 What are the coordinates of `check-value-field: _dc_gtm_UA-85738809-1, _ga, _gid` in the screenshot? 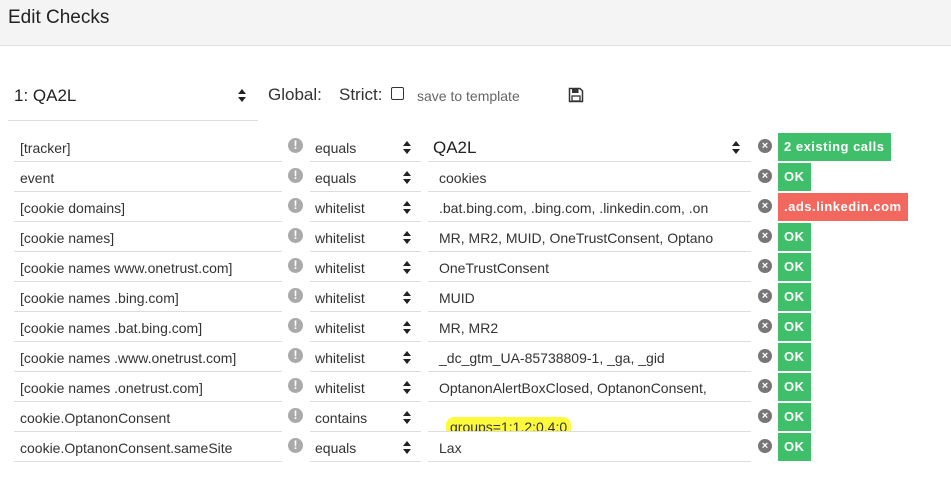 It's located at (589, 357).